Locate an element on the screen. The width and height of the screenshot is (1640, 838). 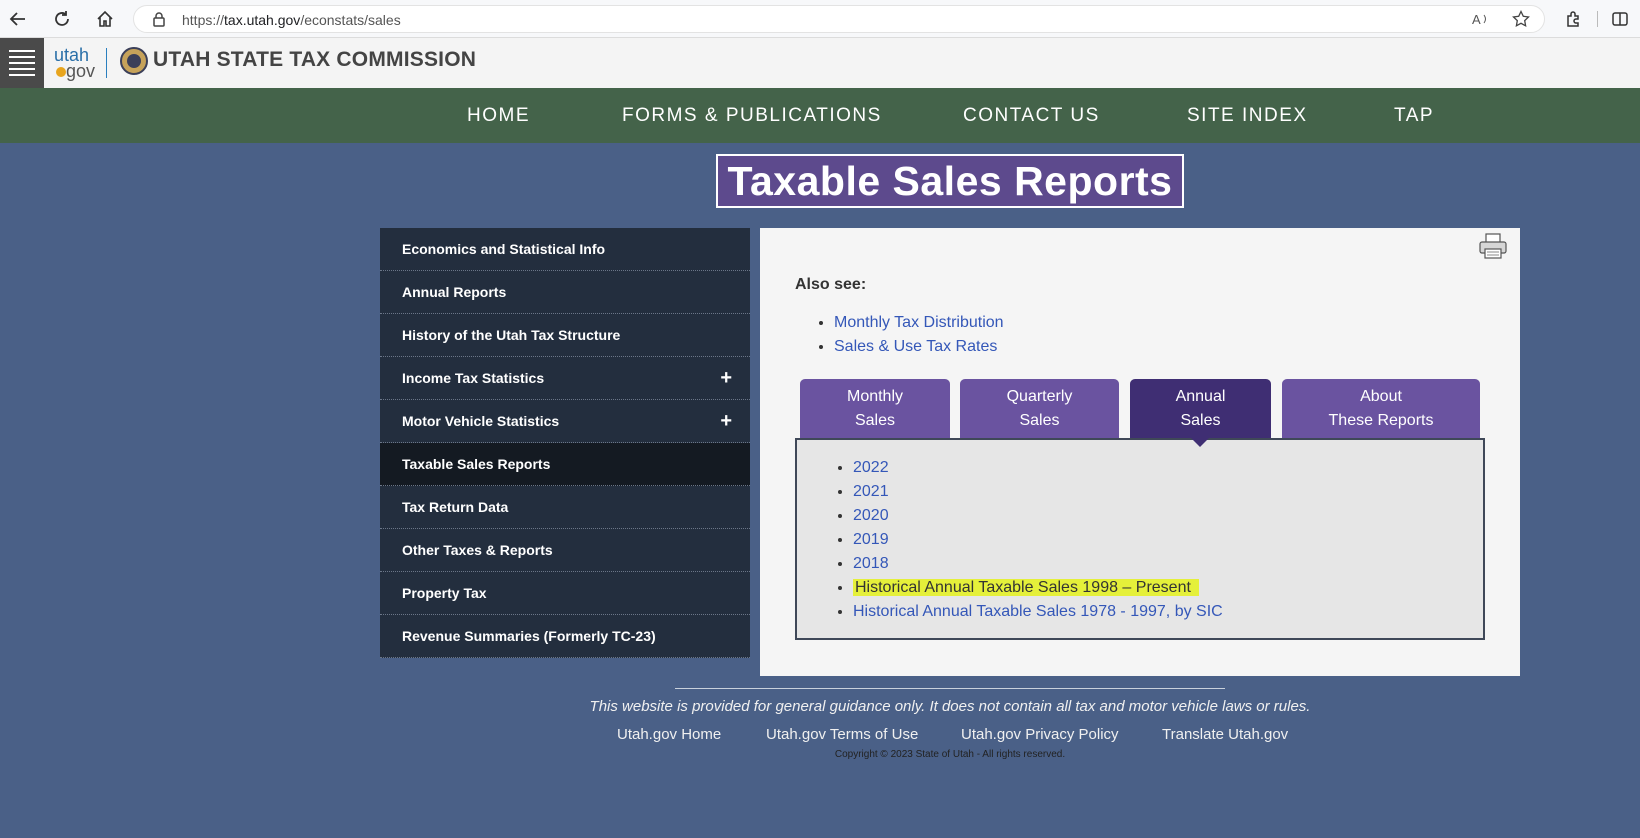
also-see-heading: Also see: is located at coordinates (831, 284).